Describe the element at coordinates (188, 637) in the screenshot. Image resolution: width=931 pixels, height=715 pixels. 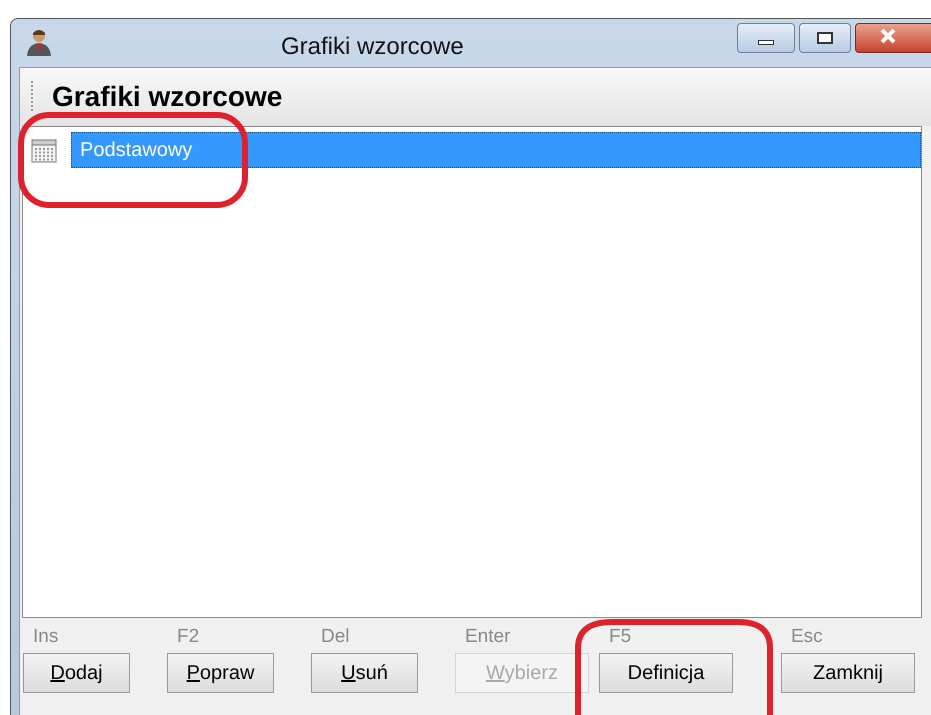
I see `shortcut-label: F2` at that location.